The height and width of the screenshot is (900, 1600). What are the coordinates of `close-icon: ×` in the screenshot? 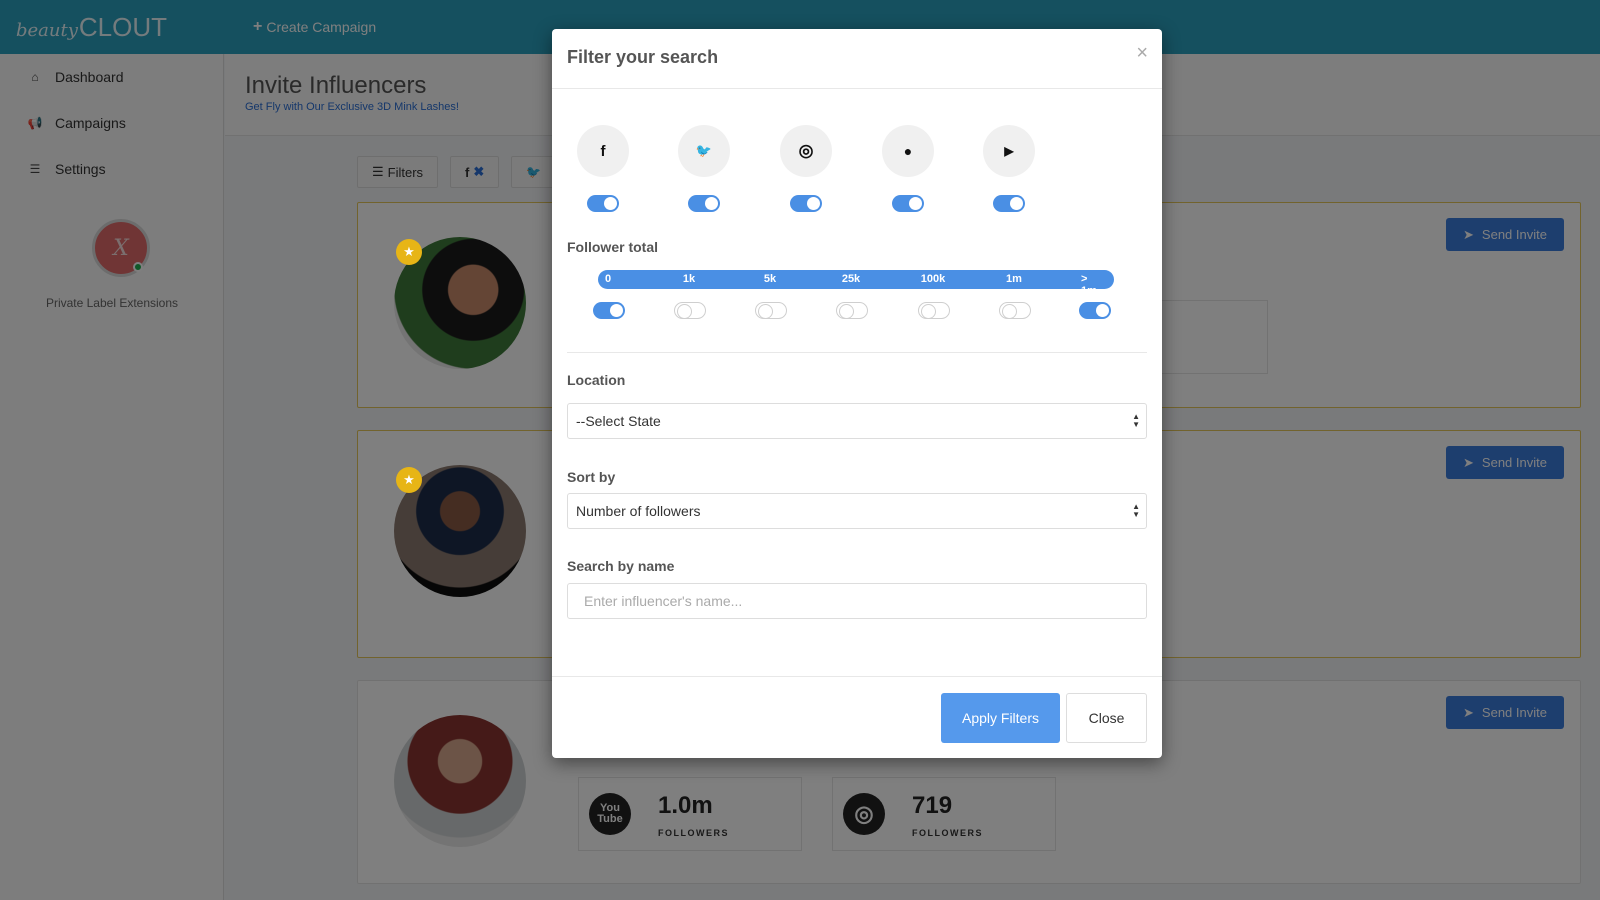 It's located at (1142, 53).